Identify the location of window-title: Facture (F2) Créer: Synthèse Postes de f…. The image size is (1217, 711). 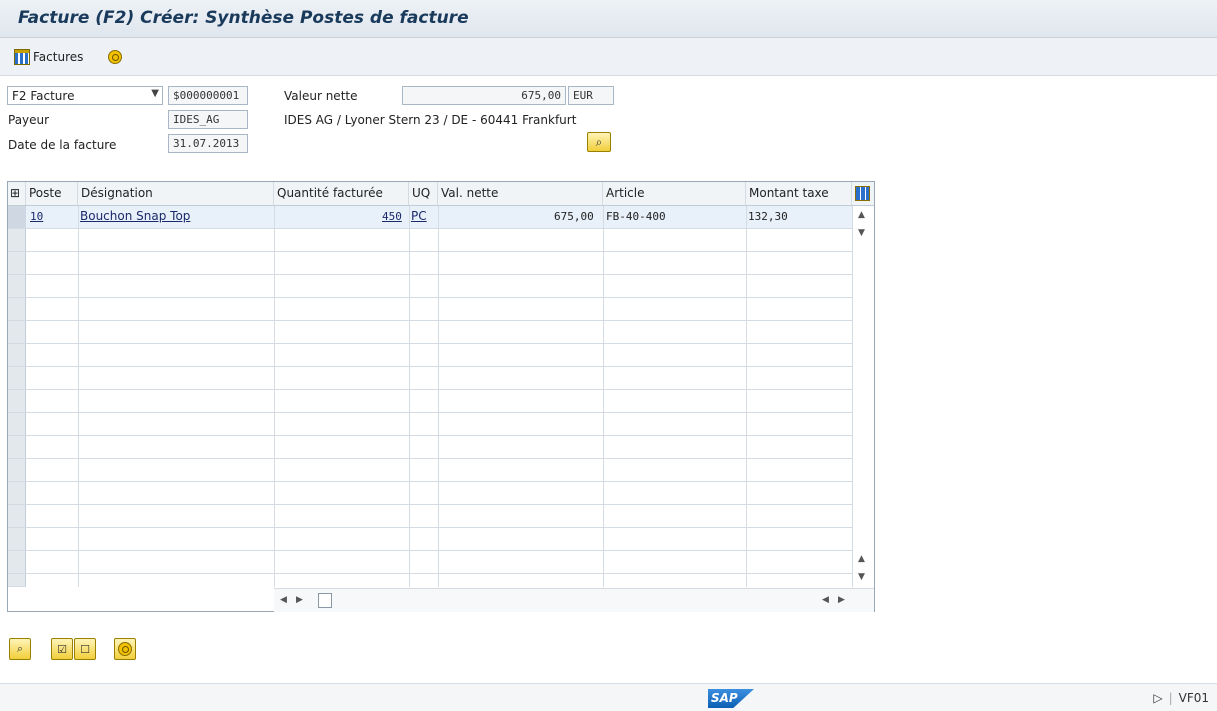
(243, 18).